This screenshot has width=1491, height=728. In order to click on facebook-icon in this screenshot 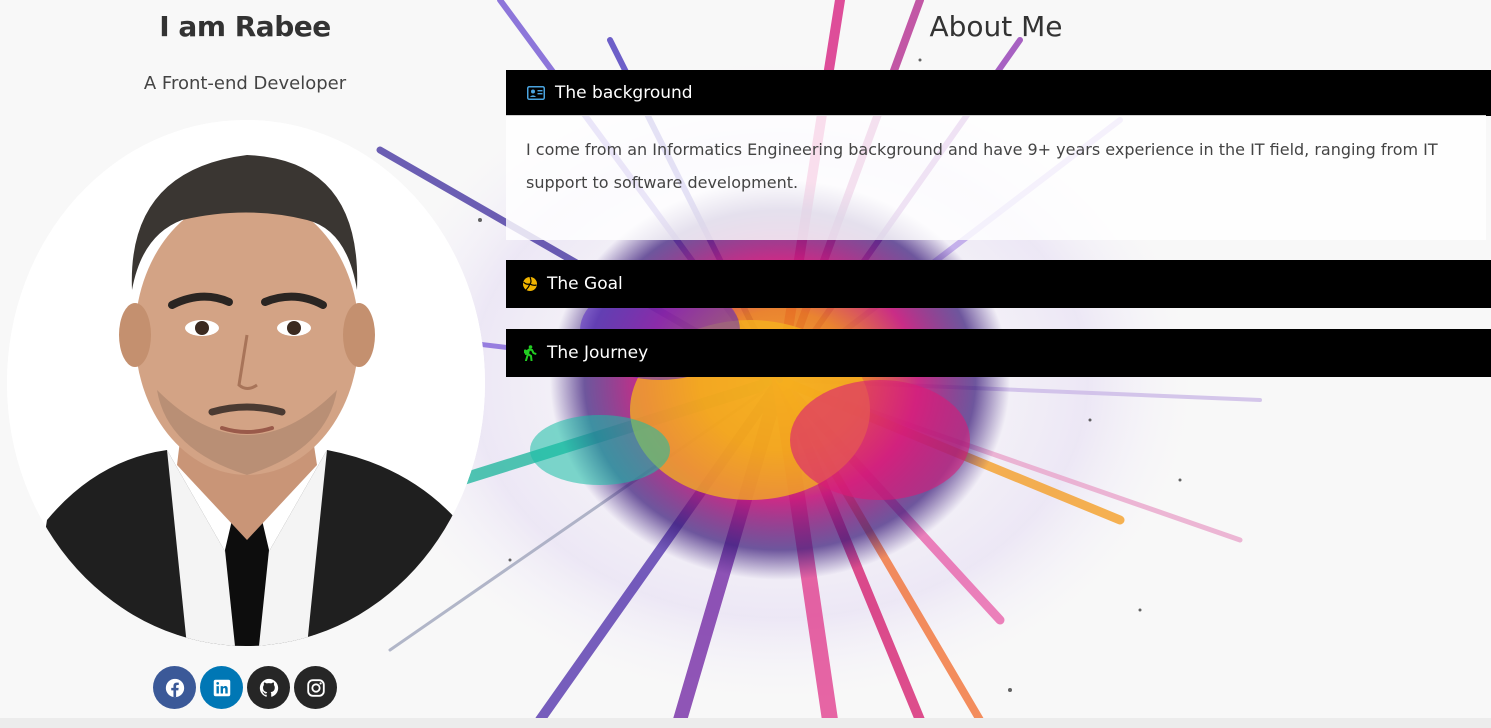, I will do `click(174, 687)`.